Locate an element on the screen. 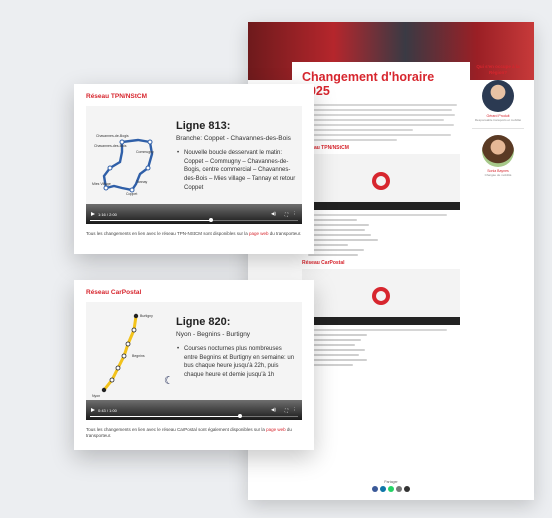 This screenshot has width=552, height=518. whatsapp-icon is located at coordinates (391, 489).